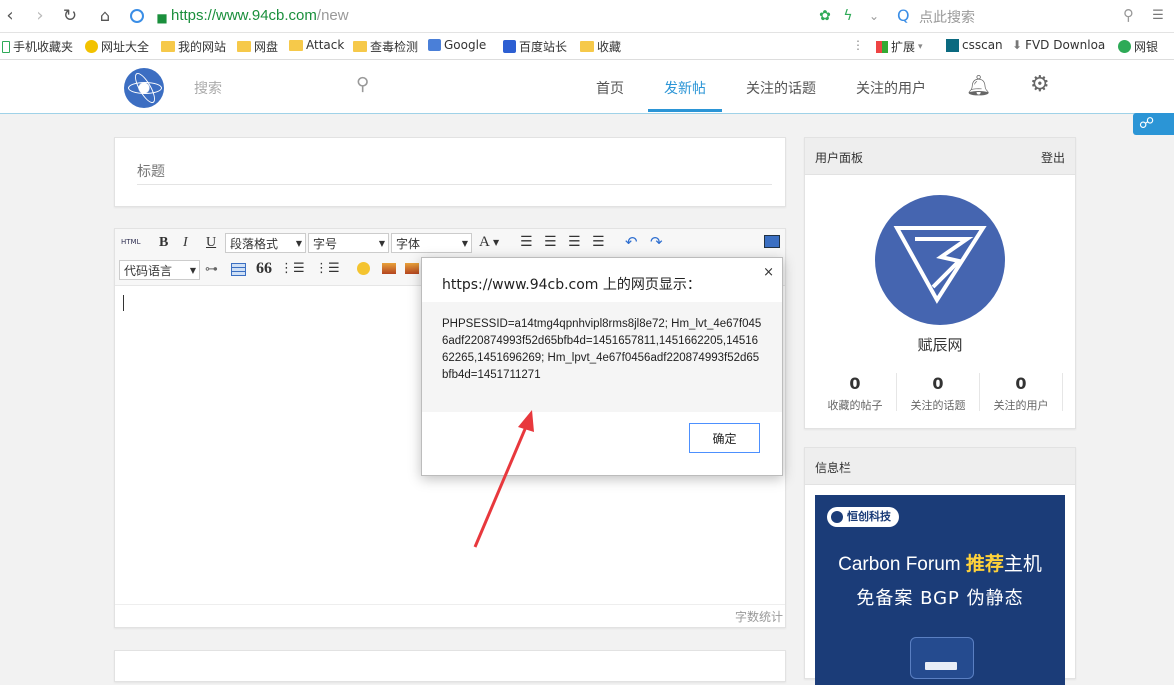 Image resolution: width=1174 pixels, height=685 pixels. I want to click on lightning-icon: ϟ, so click(848, 16).